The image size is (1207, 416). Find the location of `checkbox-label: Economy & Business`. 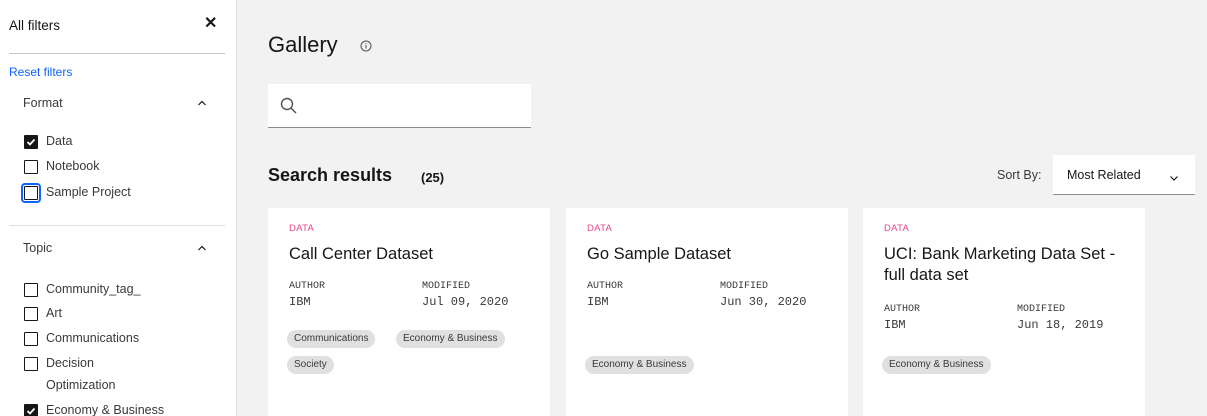

checkbox-label: Economy & Business is located at coordinates (105, 409).